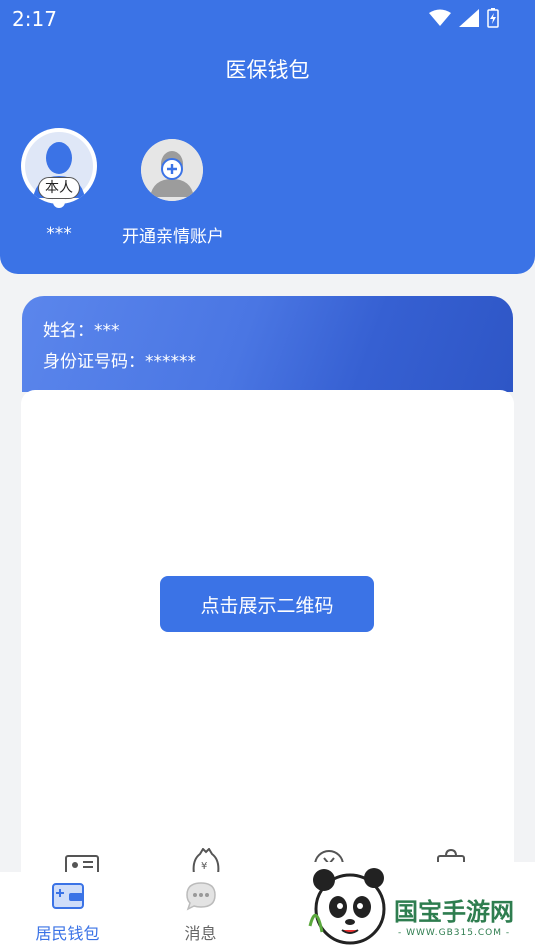 Image resolution: width=535 pixels, height=951 pixels. What do you see at coordinates (469, 18) in the screenshot?
I see `signal-icon` at bounding box center [469, 18].